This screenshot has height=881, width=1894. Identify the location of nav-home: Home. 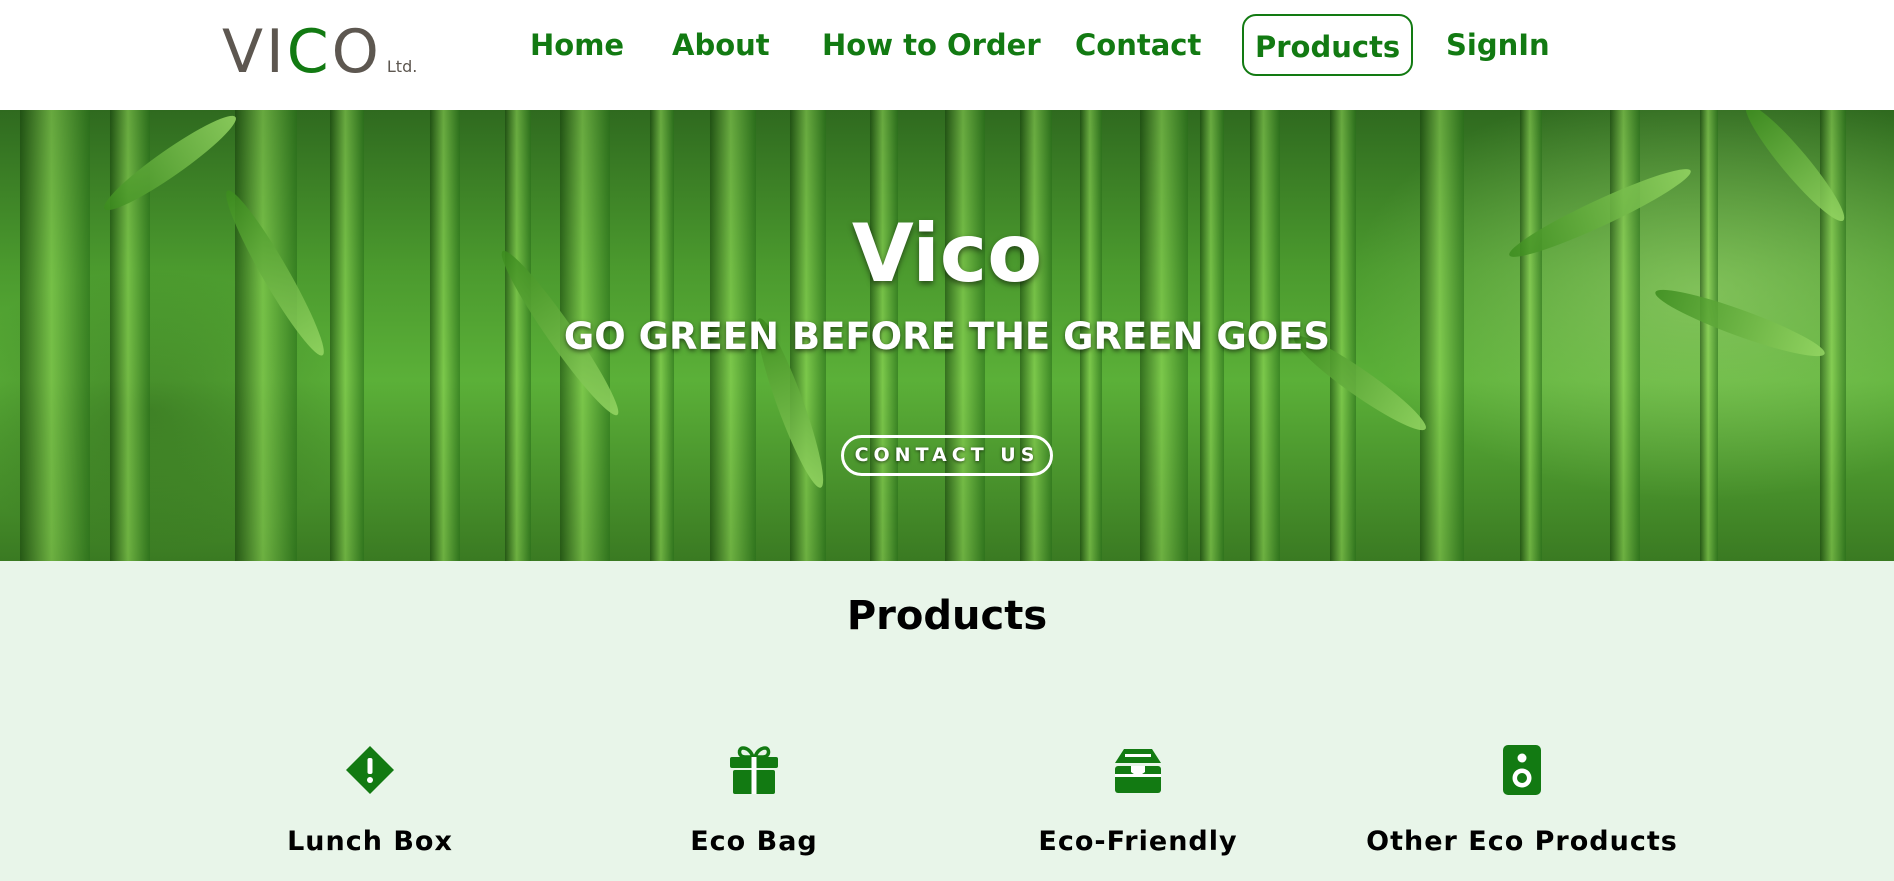
(577, 45).